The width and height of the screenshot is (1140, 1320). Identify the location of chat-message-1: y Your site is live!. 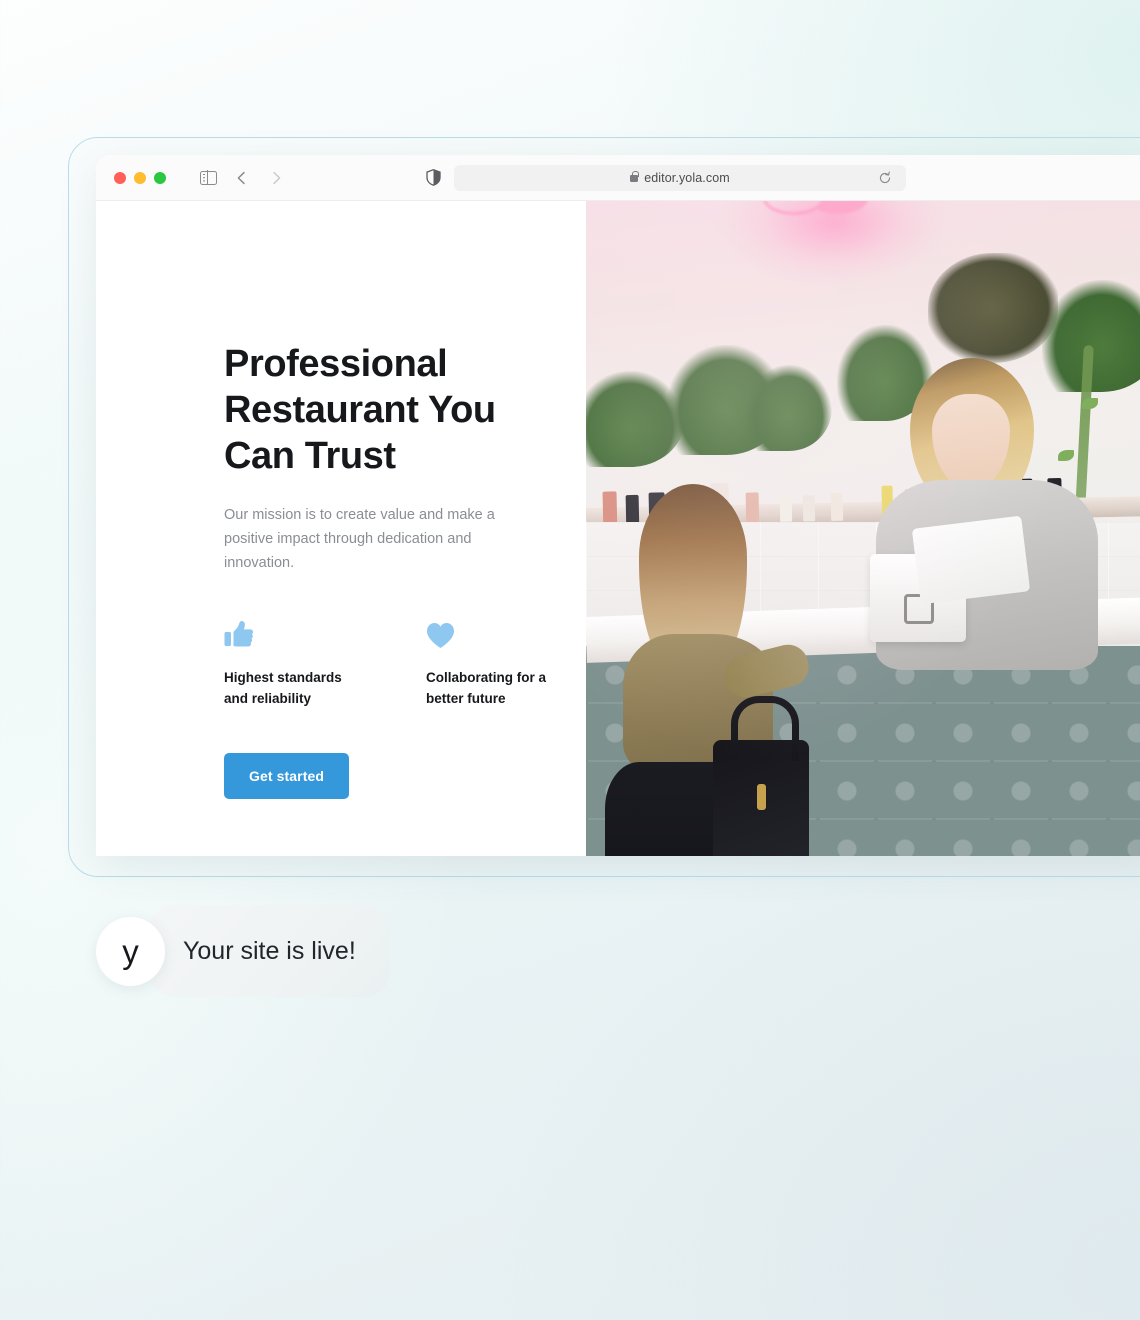
(243, 951).